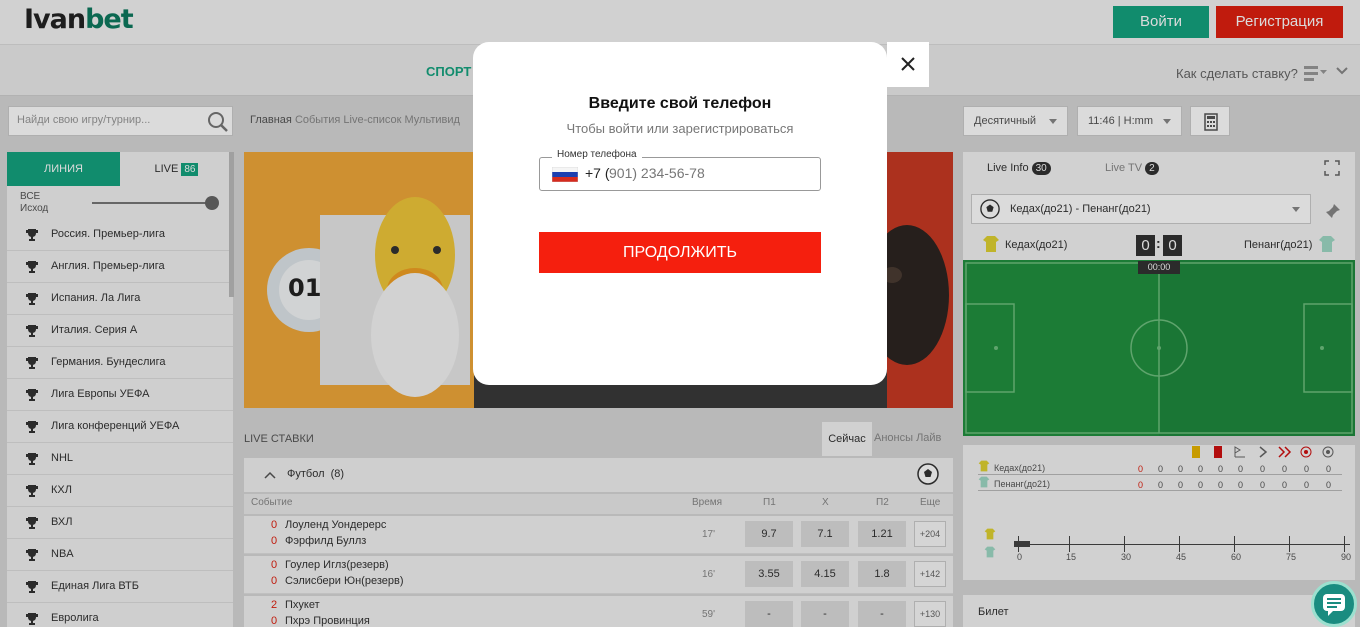  I want to click on continue-button: ПРОДОЛЖИТЬ, so click(680, 252).